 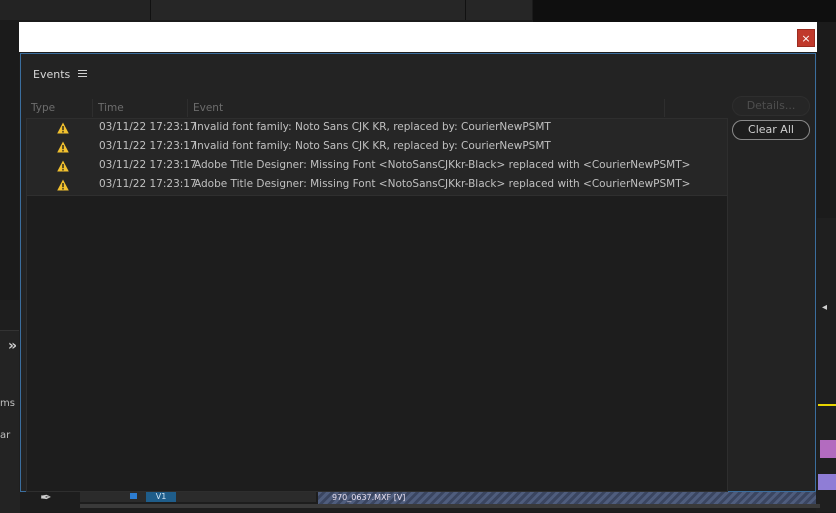 What do you see at coordinates (806, 38) in the screenshot?
I see `close-button: ×` at bounding box center [806, 38].